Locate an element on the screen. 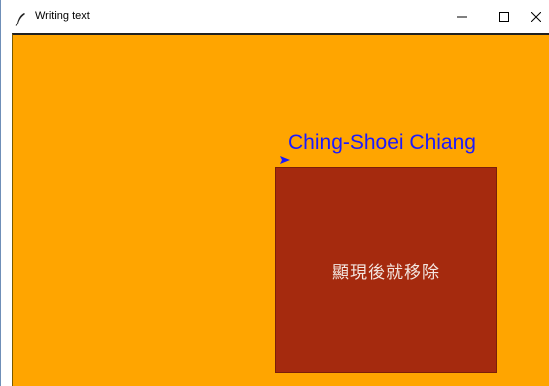 This screenshot has width=549, height=386. window-left-border is located at coordinates (7, 209).